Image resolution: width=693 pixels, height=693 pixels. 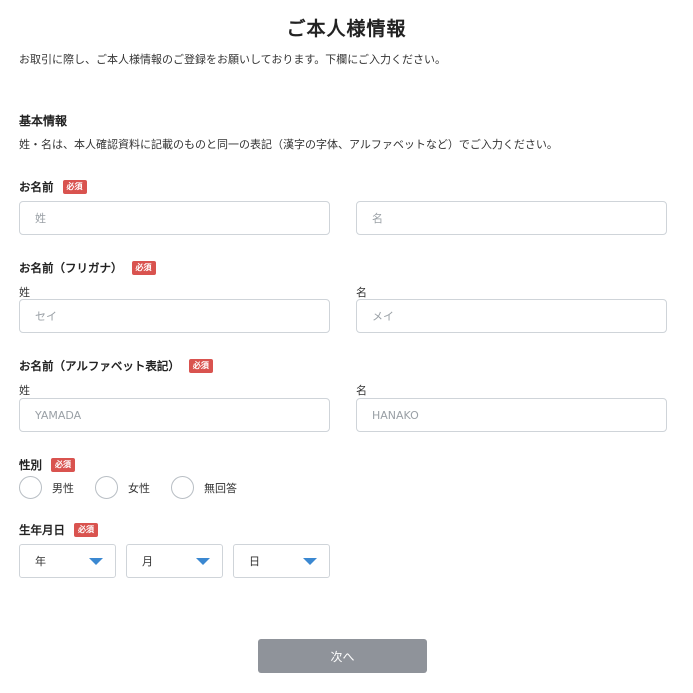 What do you see at coordinates (36, 187) in the screenshot?
I see `name-label-text: お名前` at bounding box center [36, 187].